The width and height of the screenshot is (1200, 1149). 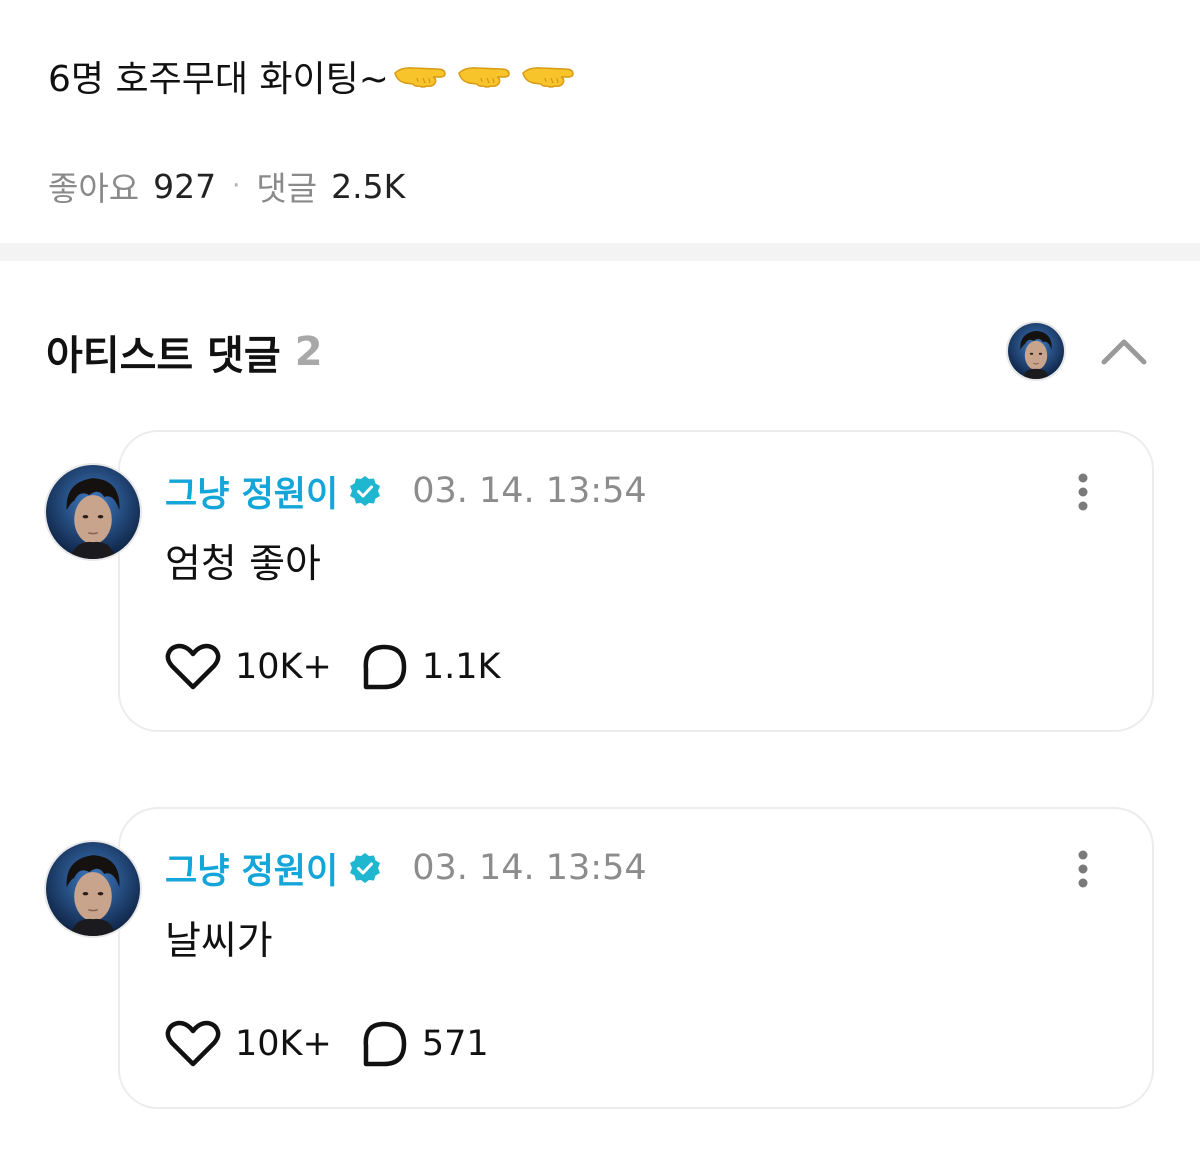 What do you see at coordinates (461, 667) in the screenshot?
I see `reply-count: 1.1K` at bounding box center [461, 667].